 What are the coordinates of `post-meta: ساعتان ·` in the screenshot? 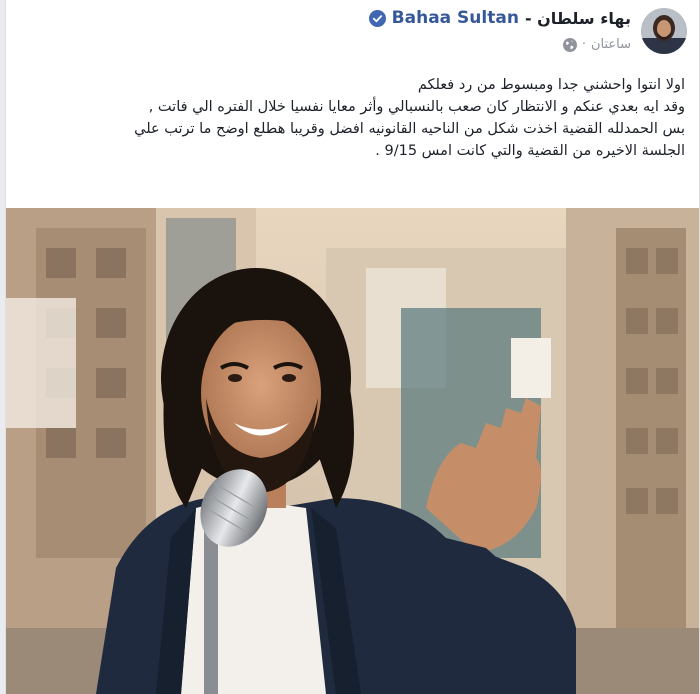 It's located at (596, 44).